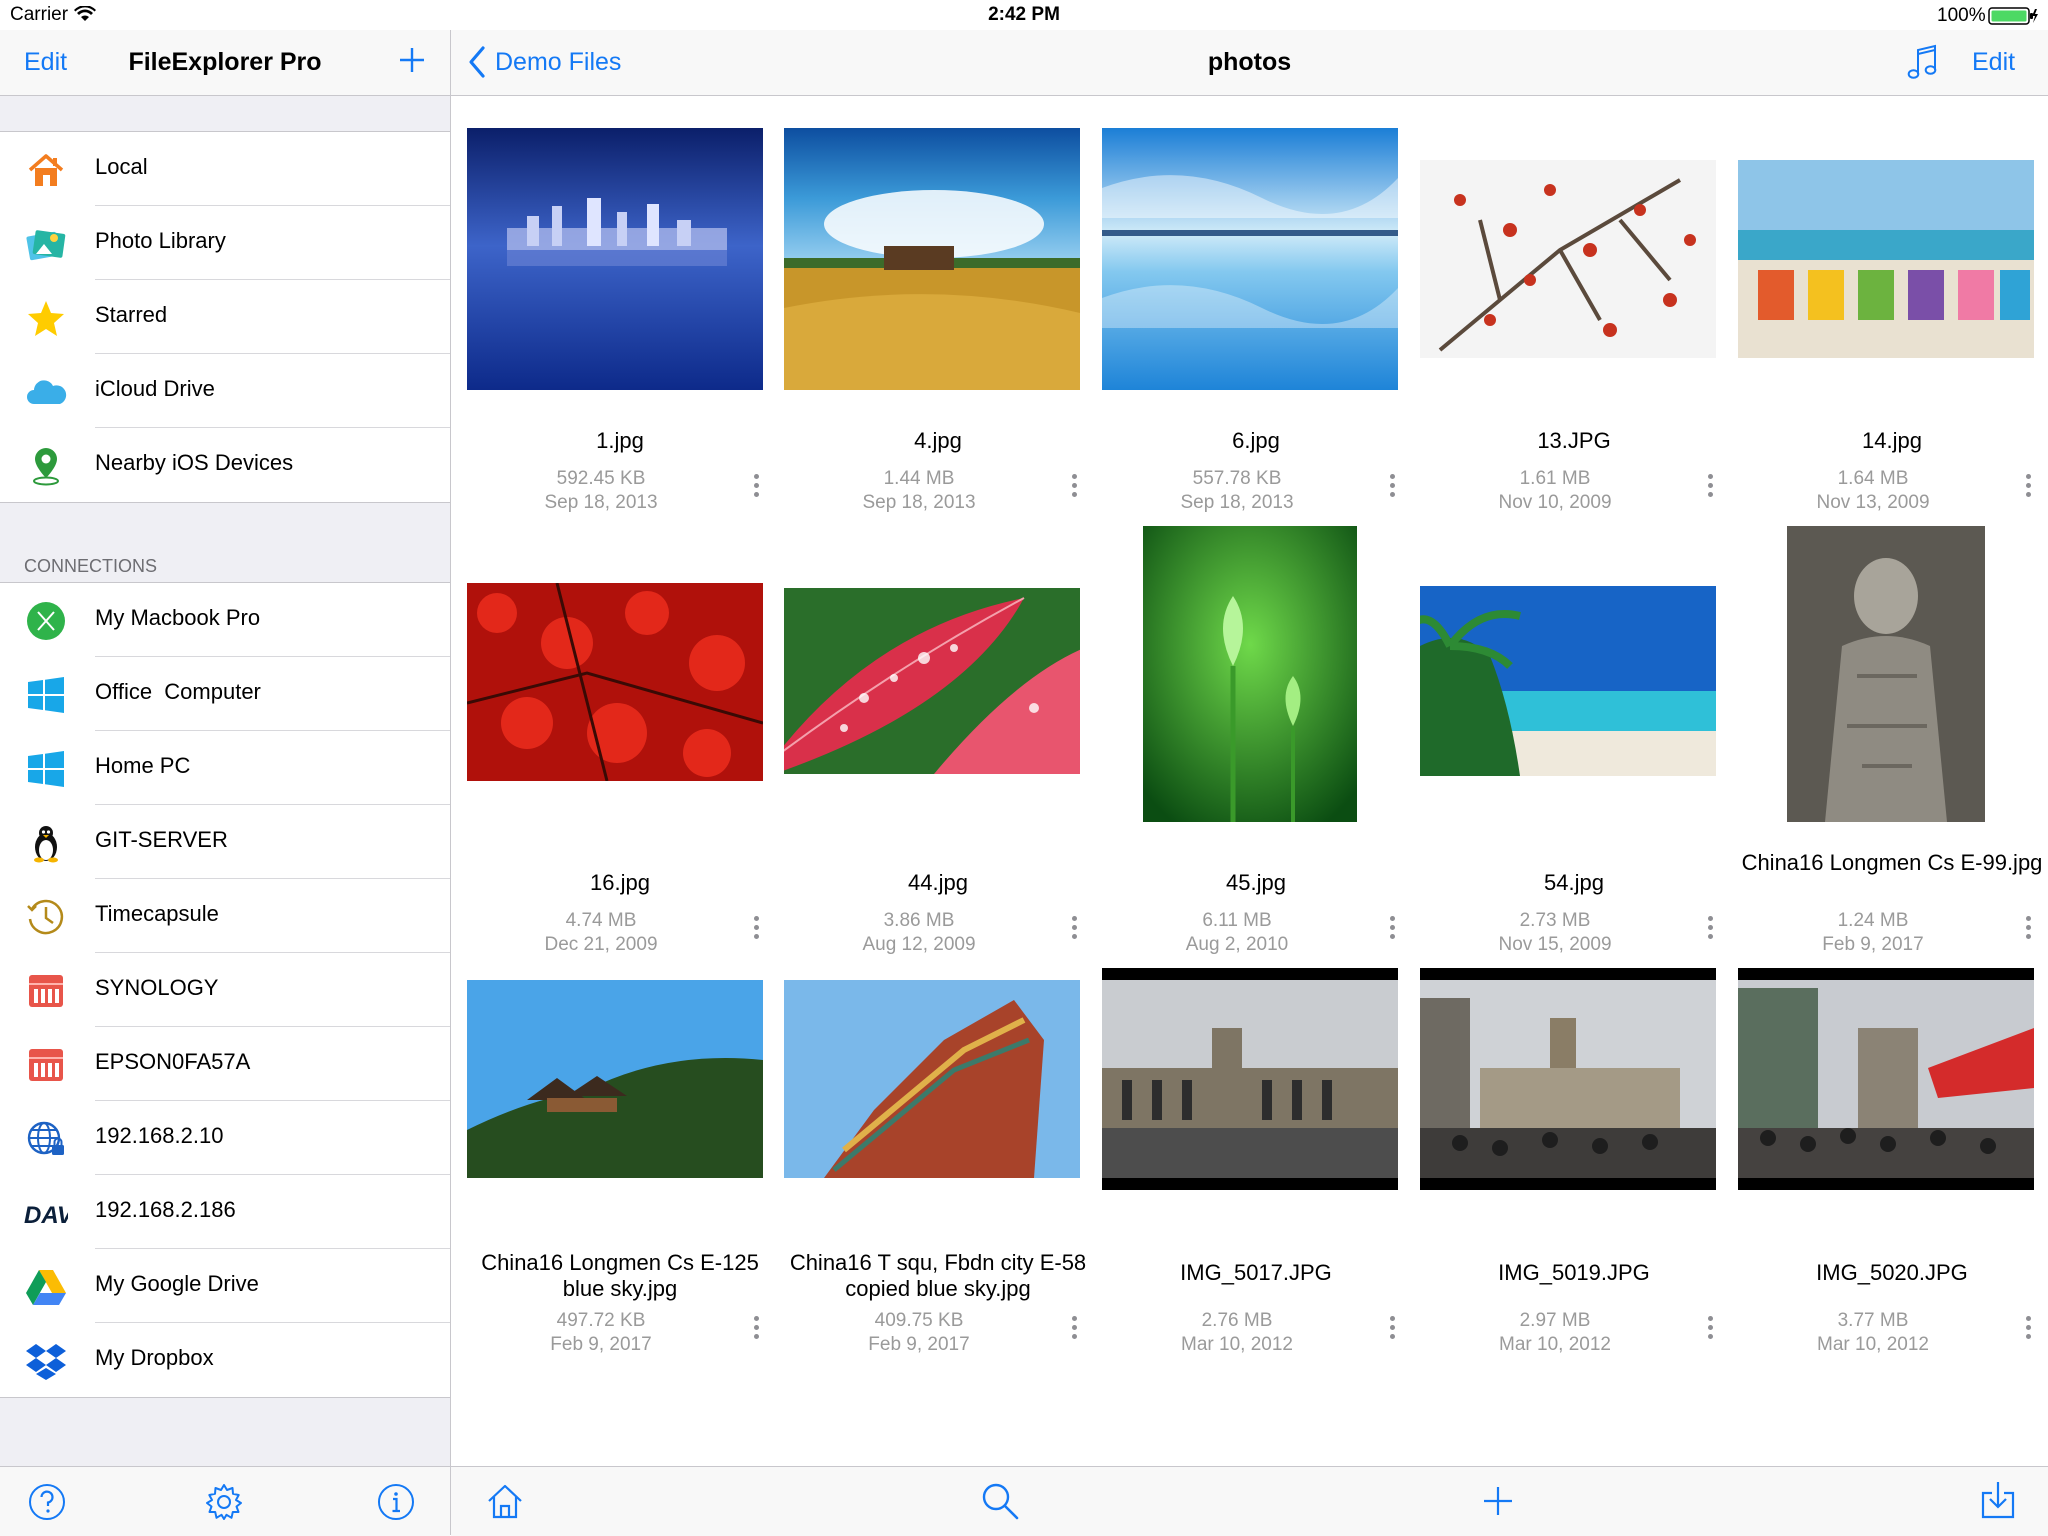 Image resolution: width=2048 pixels, height=1536 pixels. I want to click on folder-title: photos, so click(1249, 62).